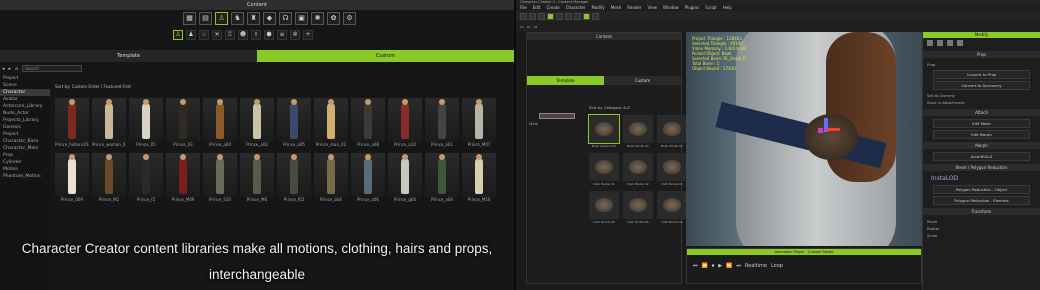 The width and height of the screenshot is (1040, 290). What do you see at coordinates (331, 124) in the screenshot?
I see `character-card: Prince_man_02` at bounding box center [331, 124].